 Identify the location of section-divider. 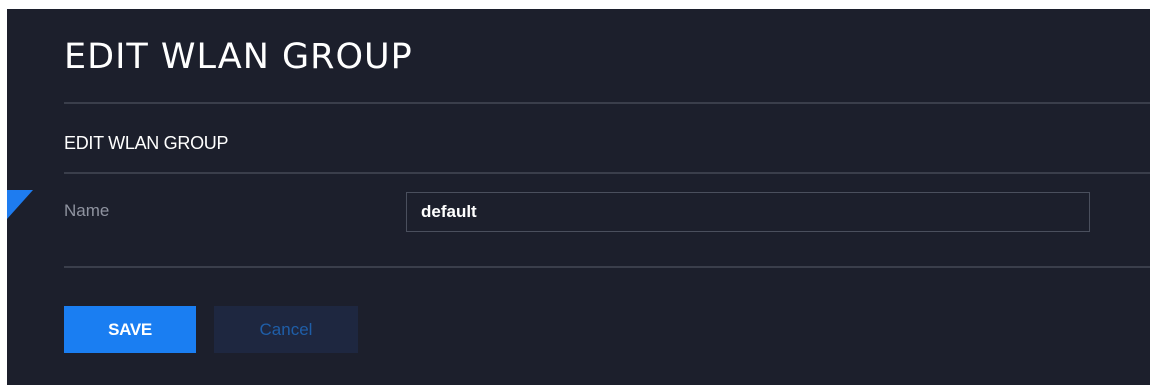
(607, 173).